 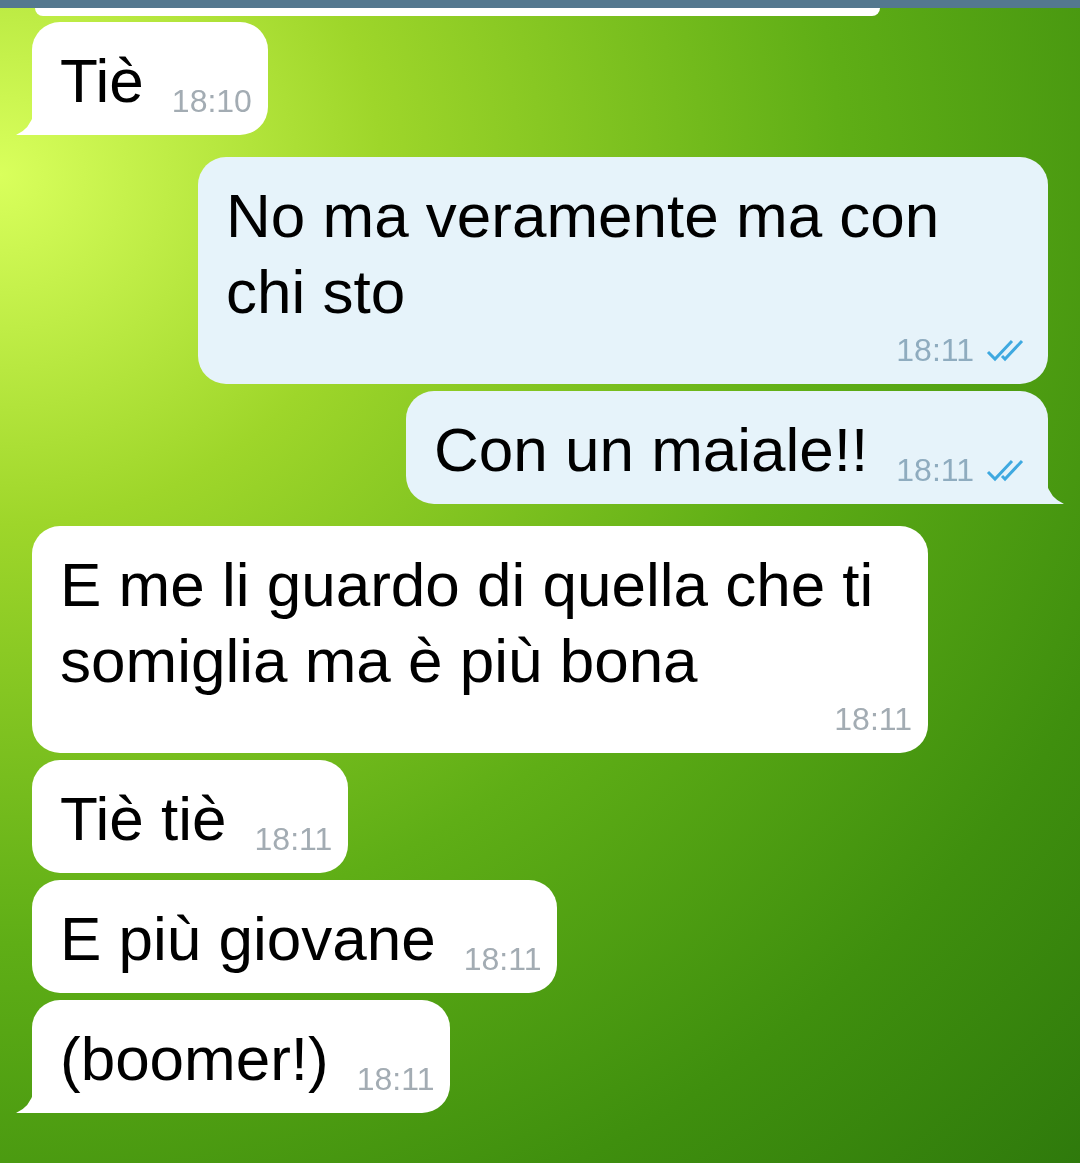 What do you see at coordinates (102, 81) in the screenshot?
I see `message-text: Tiè` at bounding box center [102, 81].